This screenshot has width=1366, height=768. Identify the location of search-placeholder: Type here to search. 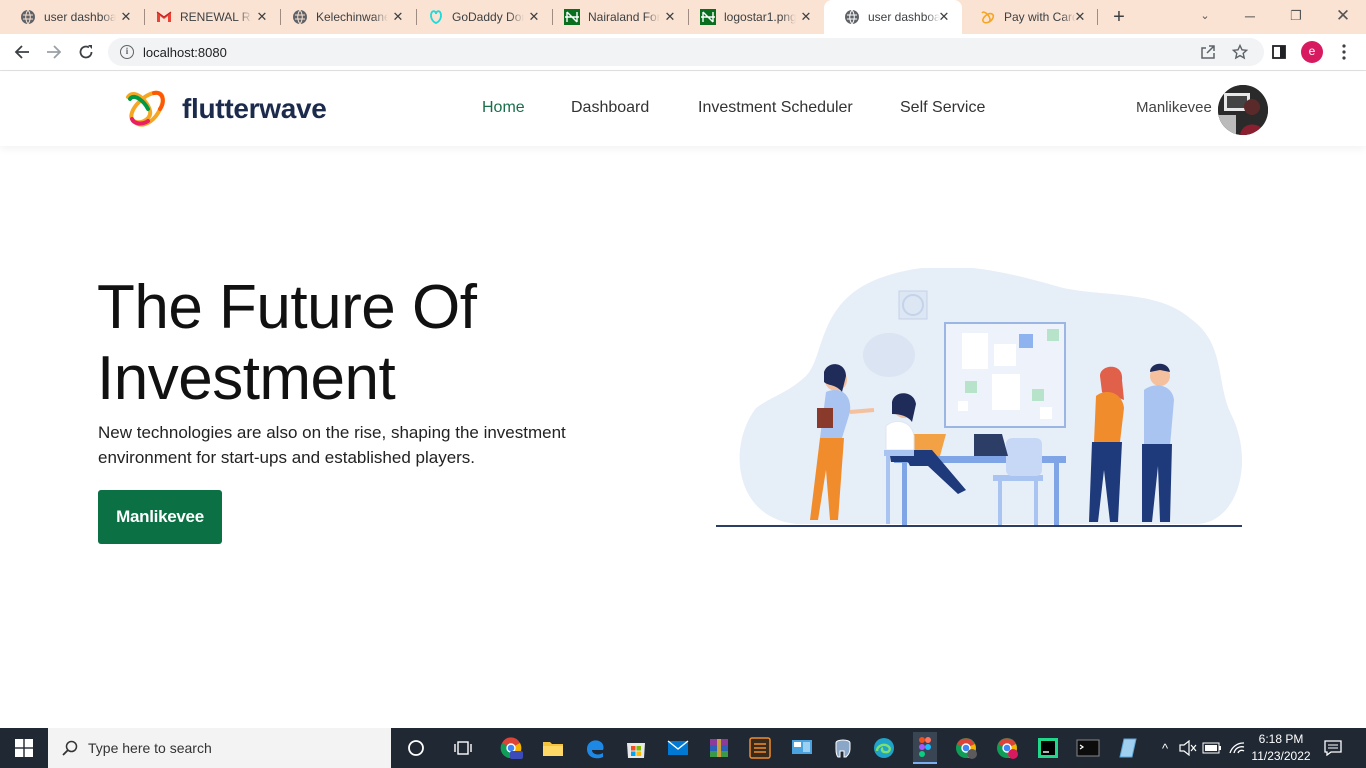
(150, 748).